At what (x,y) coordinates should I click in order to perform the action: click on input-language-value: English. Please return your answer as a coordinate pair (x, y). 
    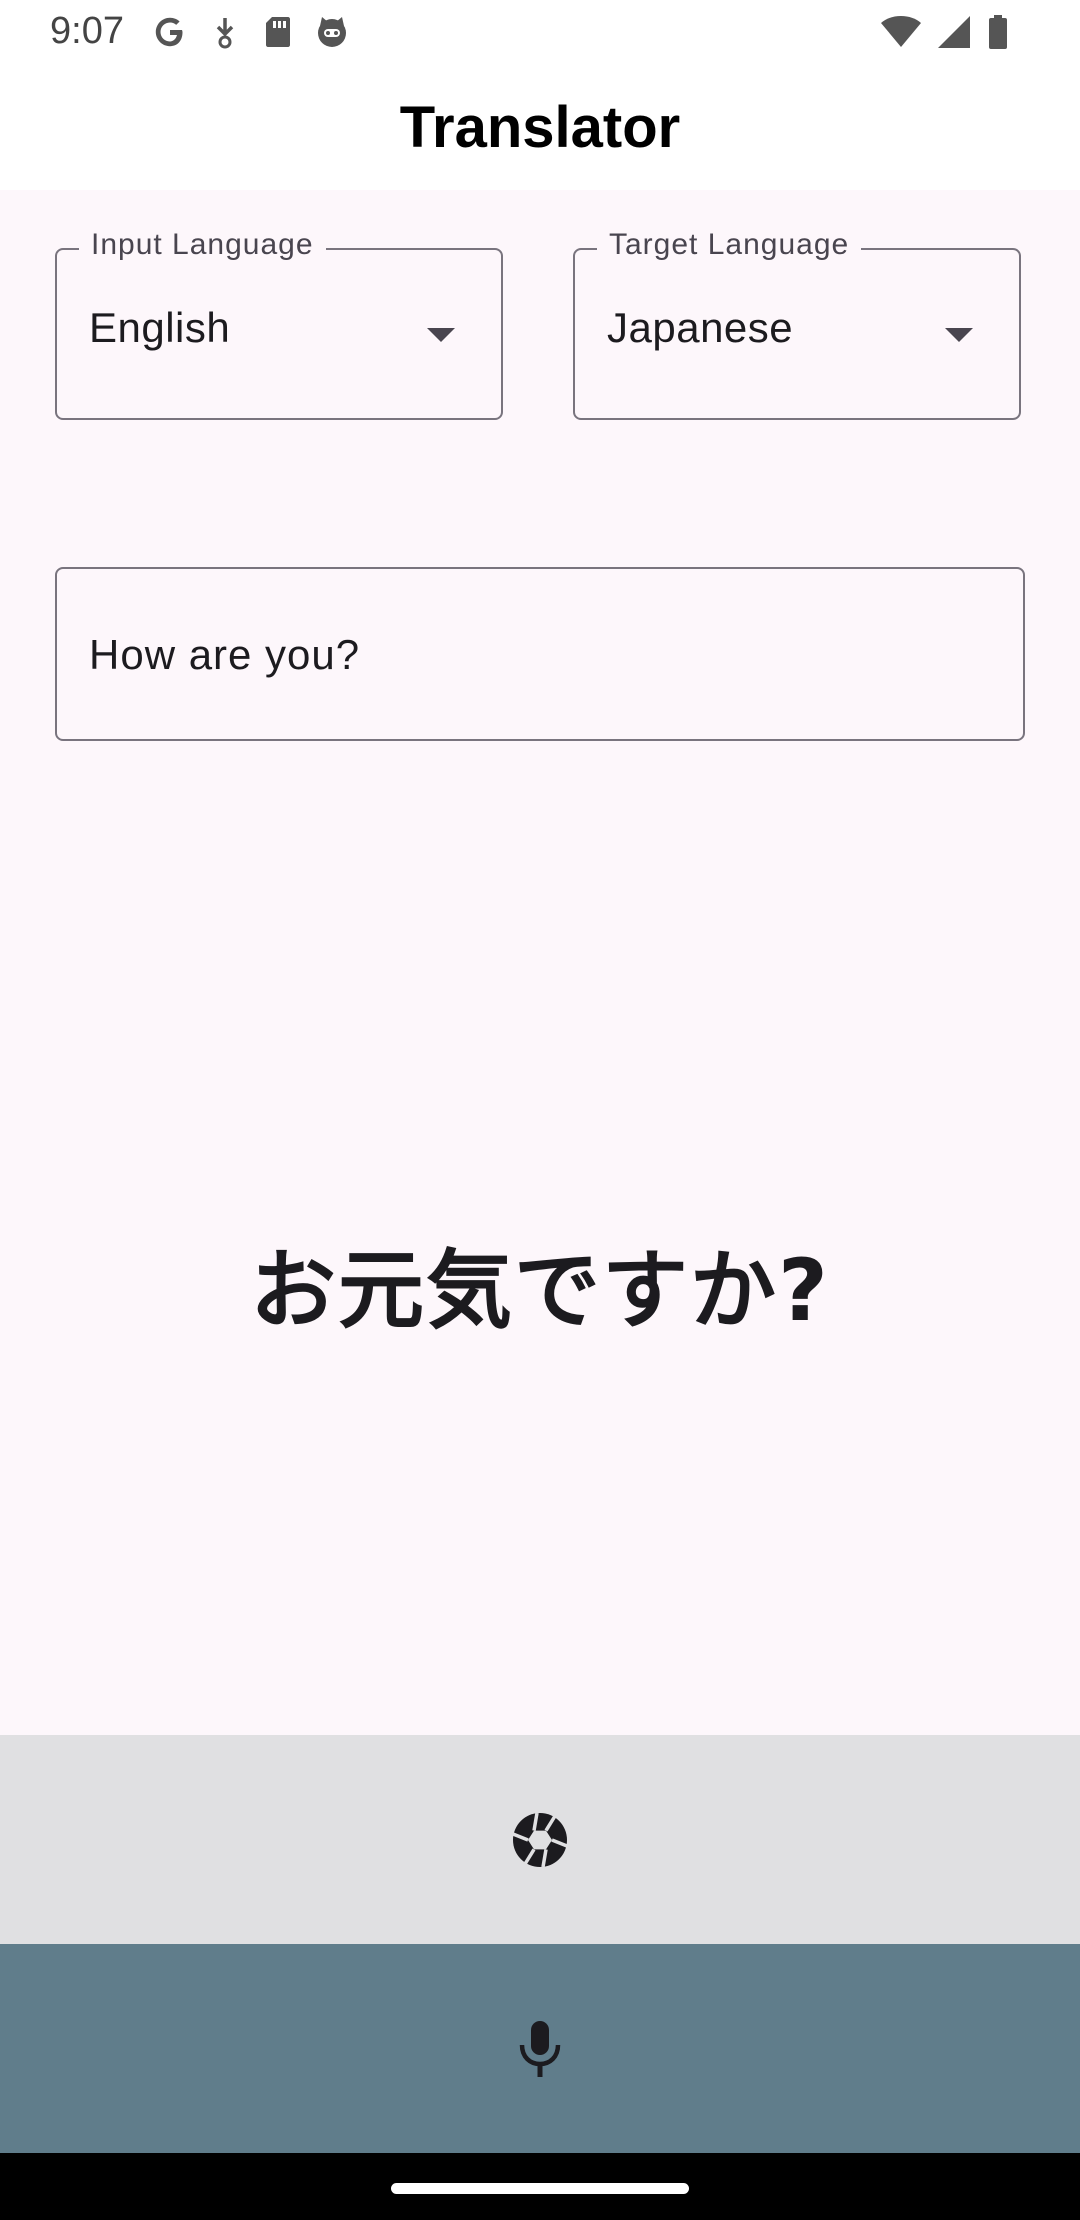
    Looking at the image, I should click on (160, 327).